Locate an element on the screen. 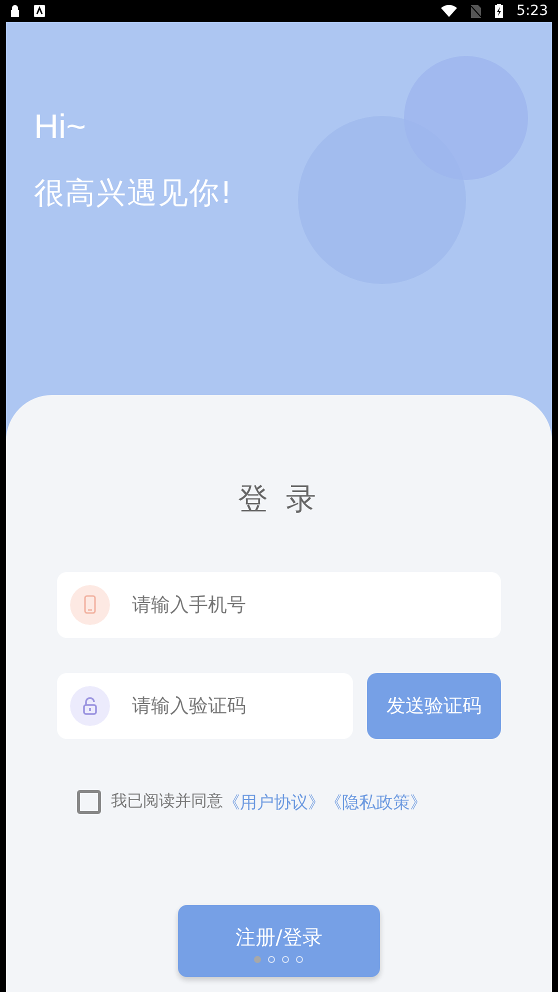 The height and width of the screenshot is (992, 558). send-code-button: 发送验证码 is located at coordinates (434, 706).